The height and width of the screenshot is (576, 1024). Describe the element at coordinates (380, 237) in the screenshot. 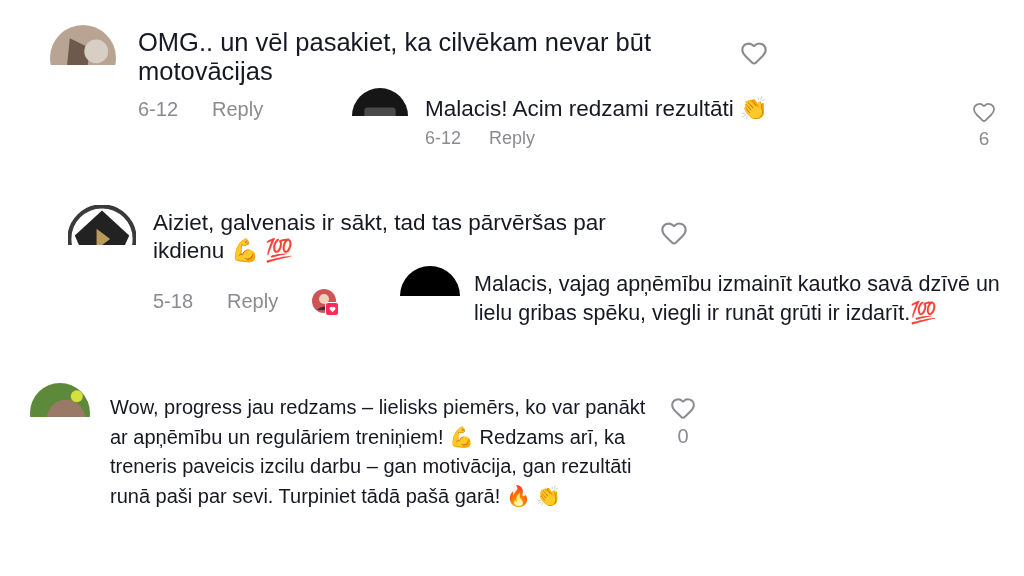

I see `comment-text: Aiziet, galvenais ir sākt, tad tas pārvēršas par ikdienu 💪 💯` at that location.